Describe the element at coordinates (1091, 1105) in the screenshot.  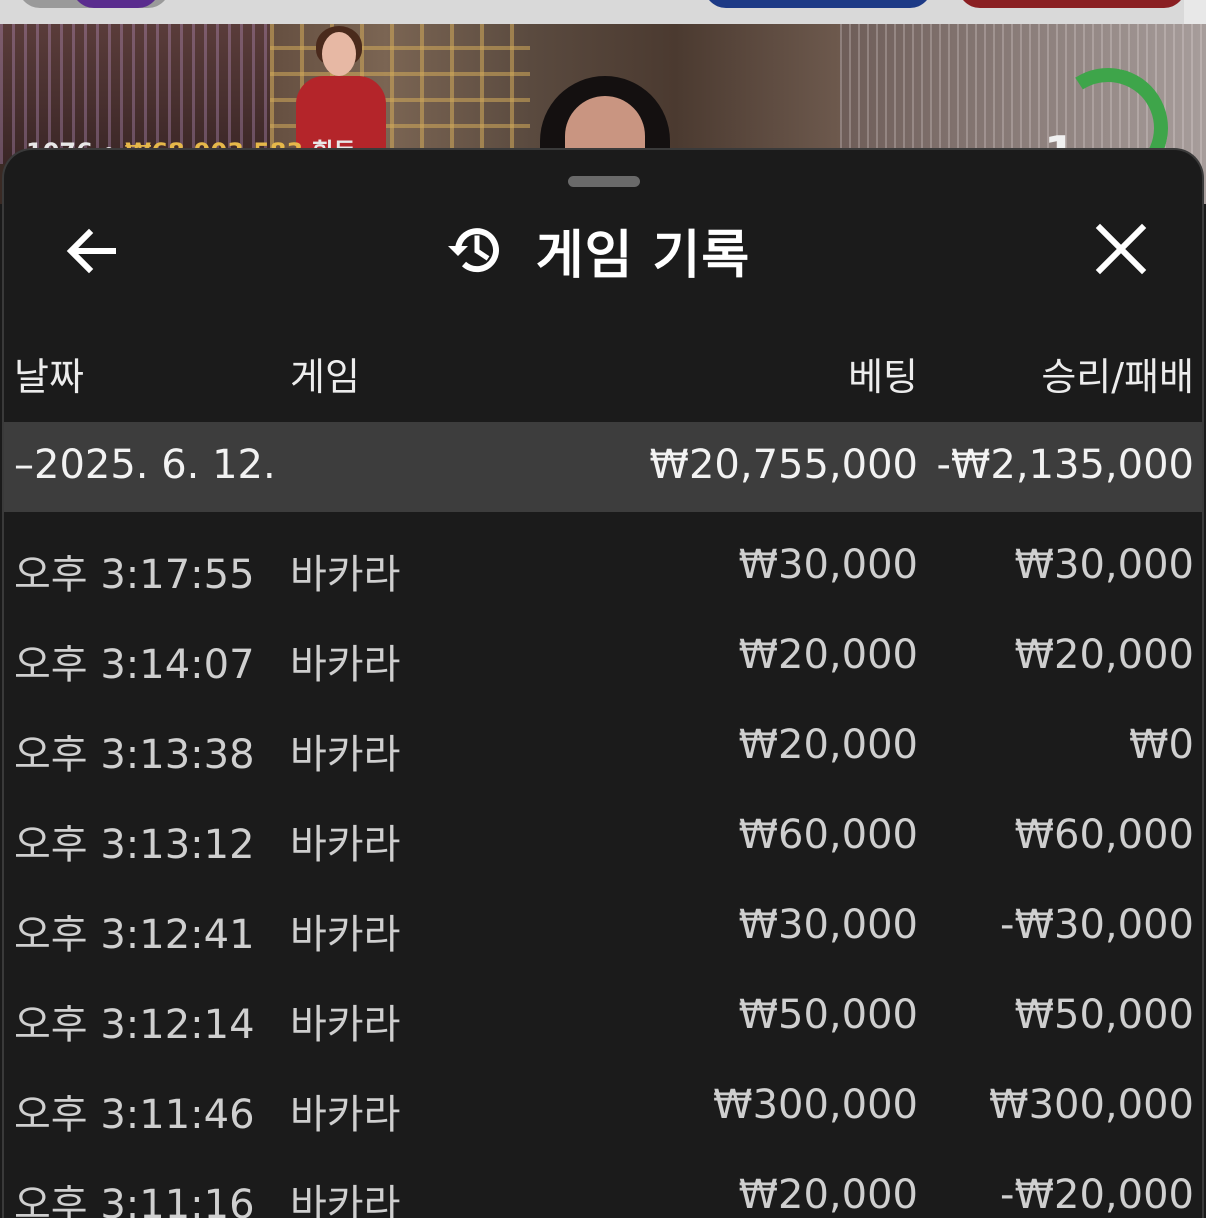
I see `row-win-loss: ₩300,000` at that location.